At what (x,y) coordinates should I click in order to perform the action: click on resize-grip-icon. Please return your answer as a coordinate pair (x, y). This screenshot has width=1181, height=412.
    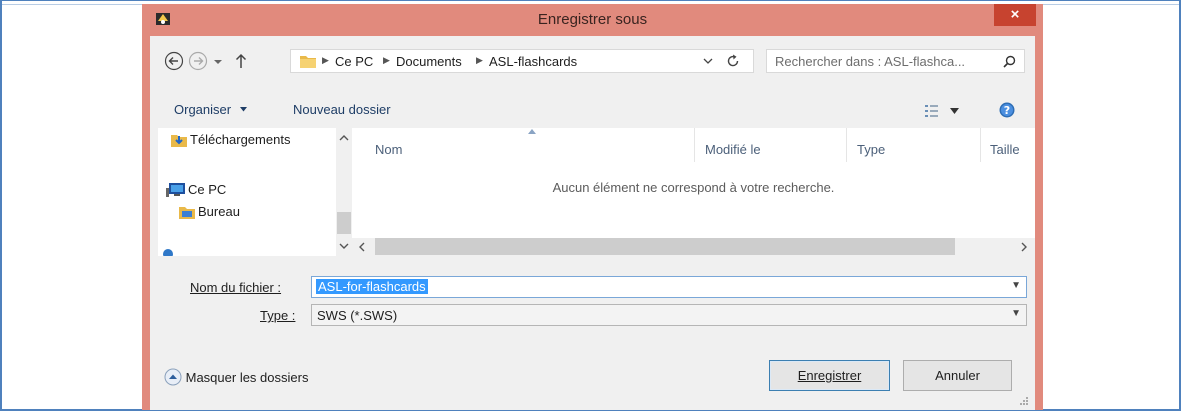
    Looking at the image, I should click on (1024, 401).